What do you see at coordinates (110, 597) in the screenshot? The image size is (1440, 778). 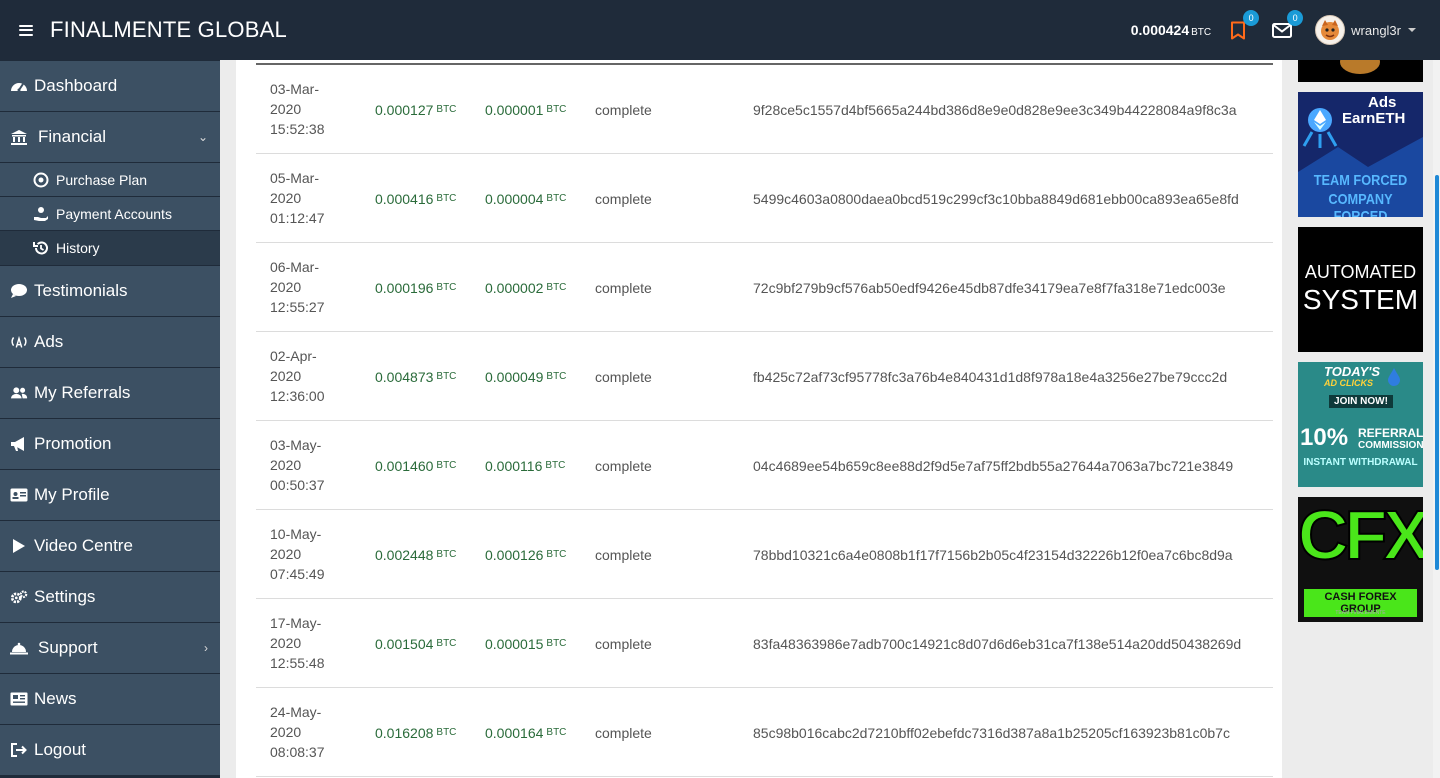 I see `sidebar-item-settings: Settings` at bounding box center [110, 597].